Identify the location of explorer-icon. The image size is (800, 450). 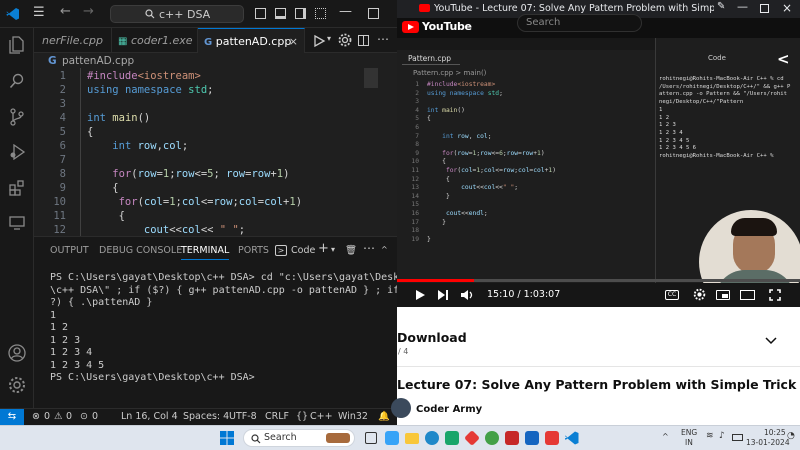
(17, 45).